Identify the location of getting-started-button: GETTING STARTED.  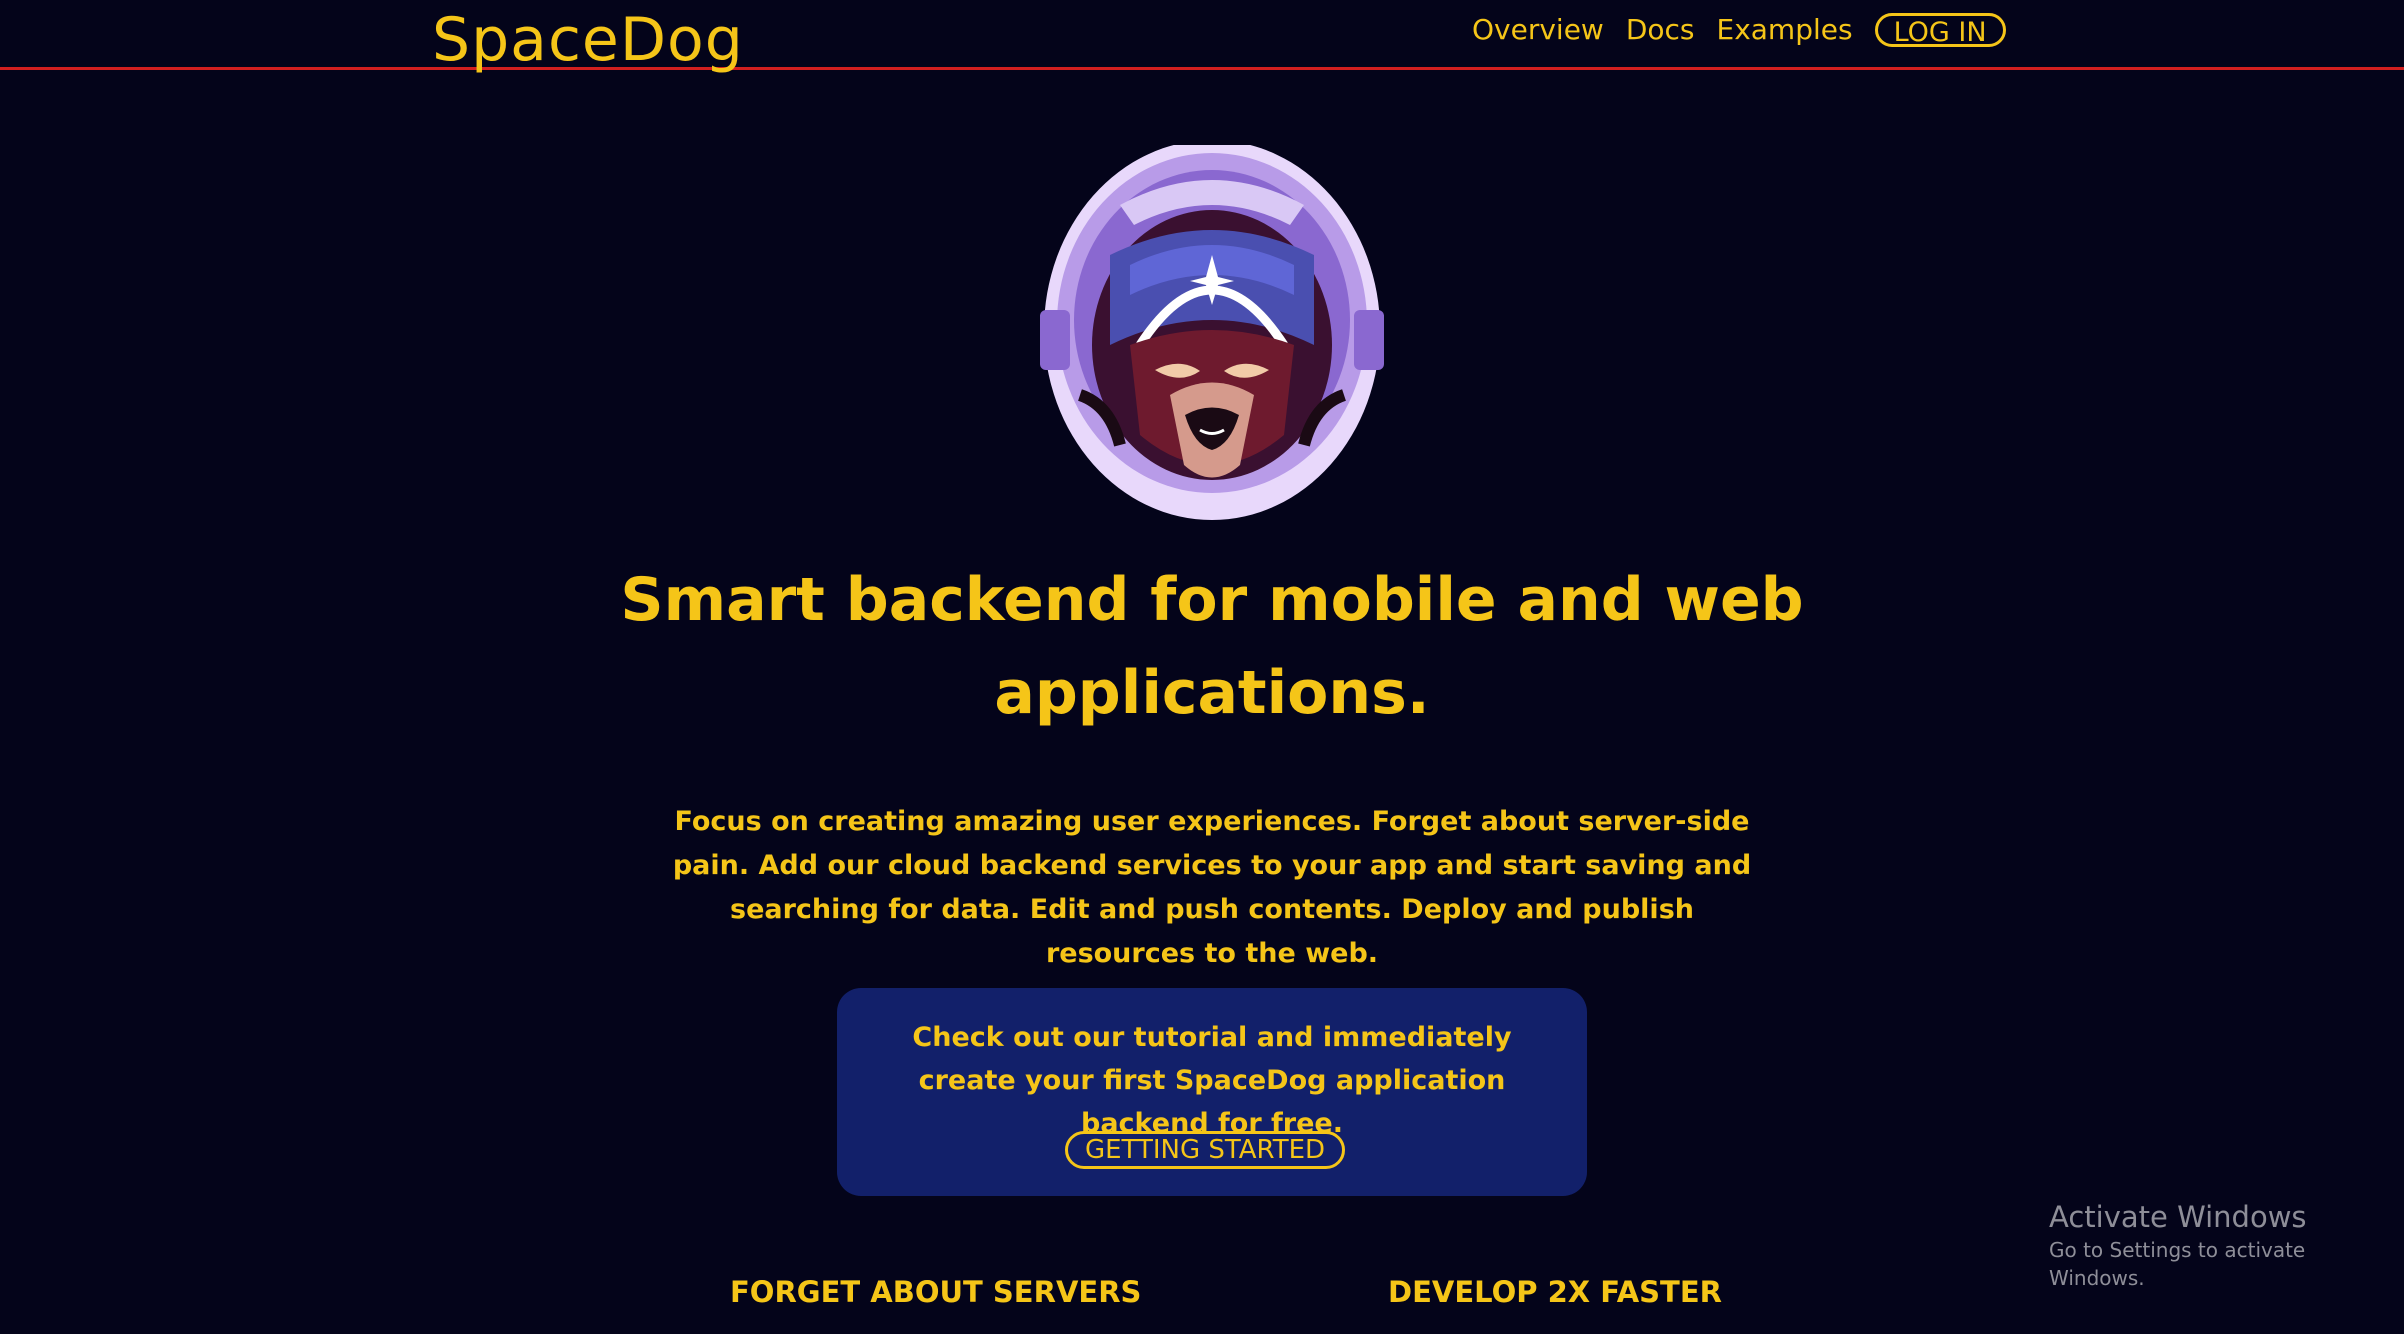
(1205, 1150).